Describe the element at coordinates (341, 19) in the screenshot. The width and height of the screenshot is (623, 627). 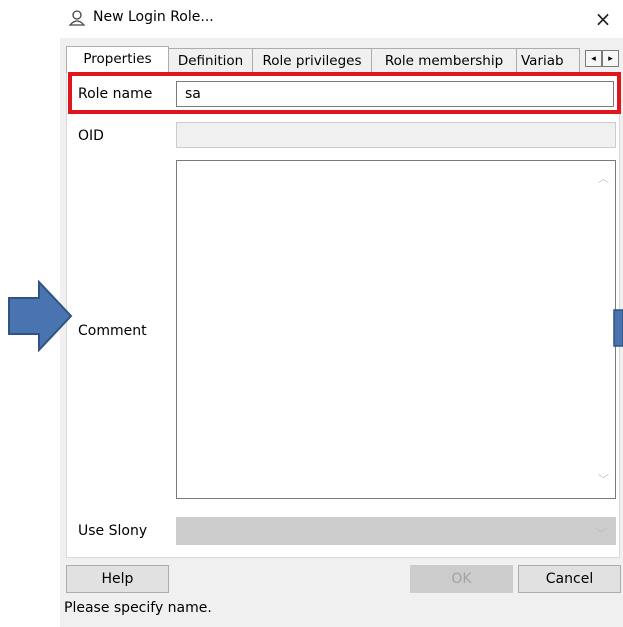
I see `title-bar: New Login Role... ×` at that location.